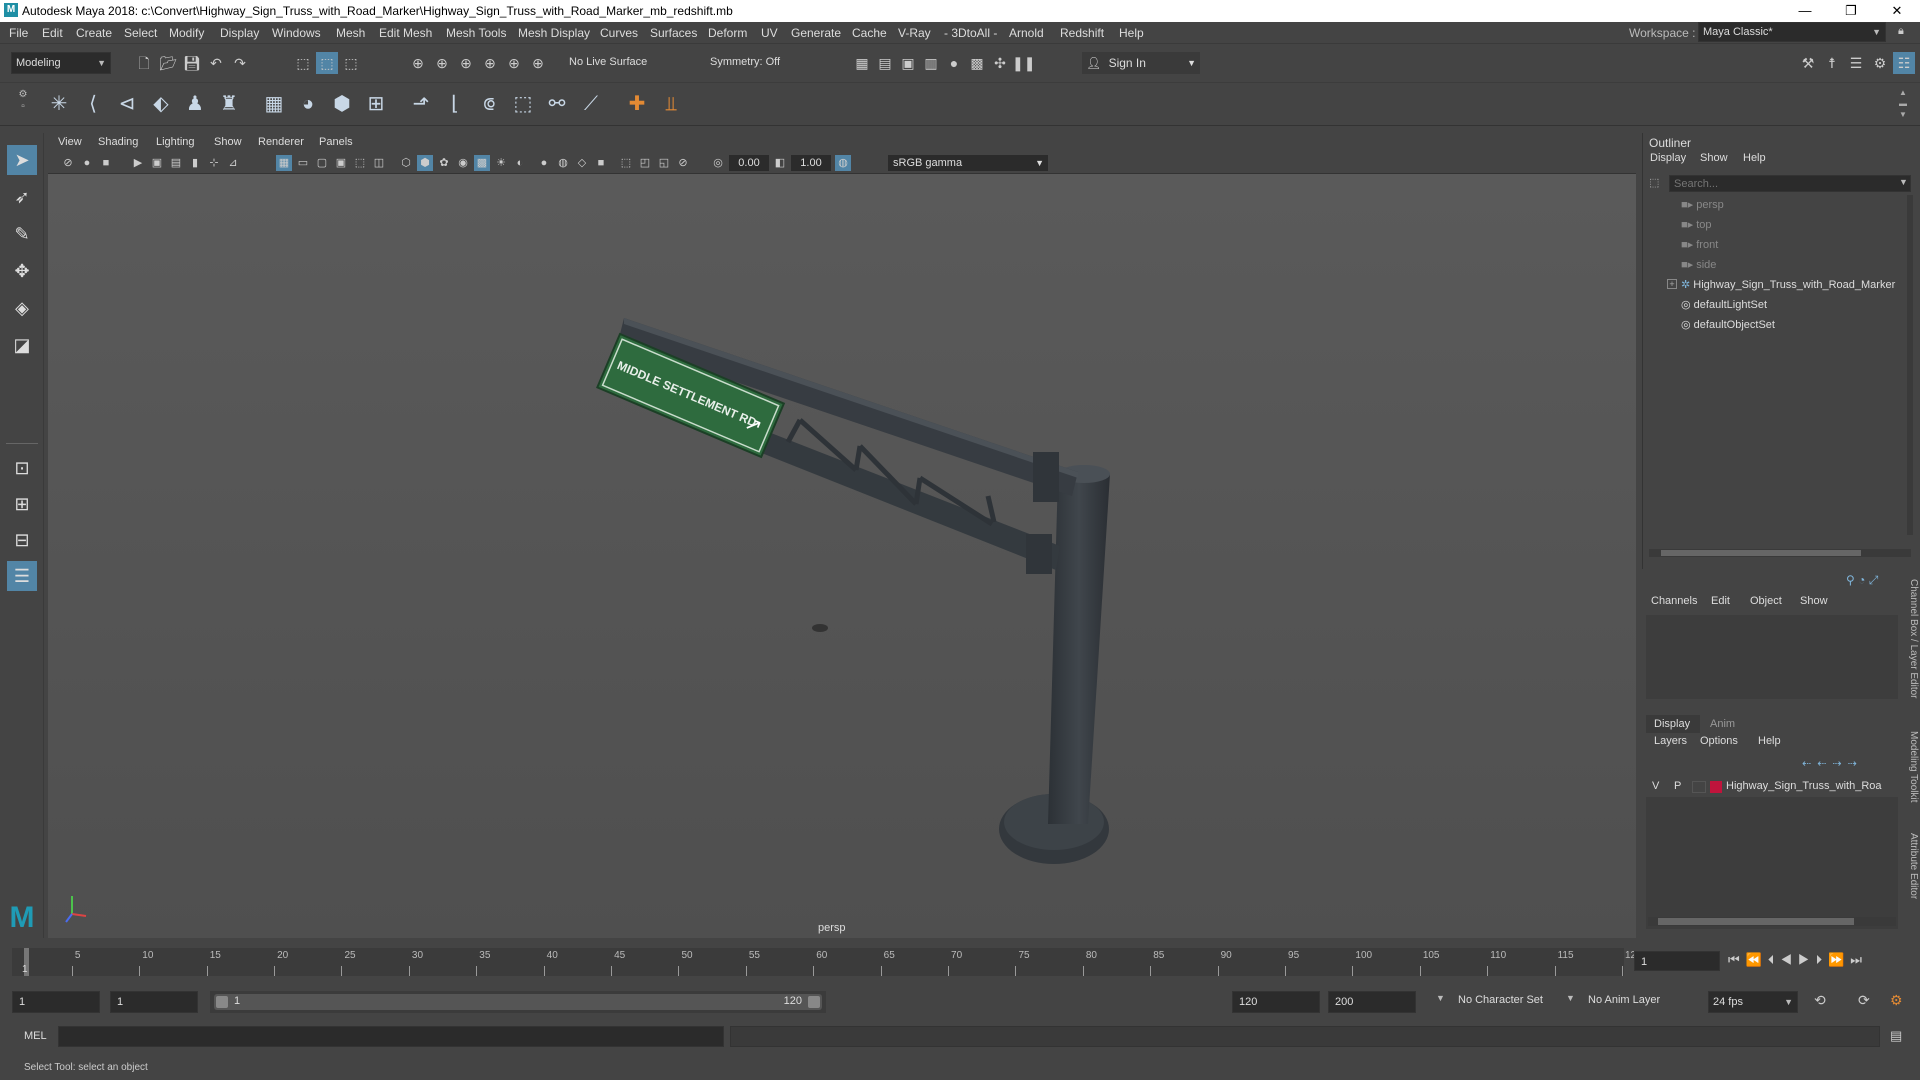  I want to click on channel-box-icon: ☷, so click(1904, 63).